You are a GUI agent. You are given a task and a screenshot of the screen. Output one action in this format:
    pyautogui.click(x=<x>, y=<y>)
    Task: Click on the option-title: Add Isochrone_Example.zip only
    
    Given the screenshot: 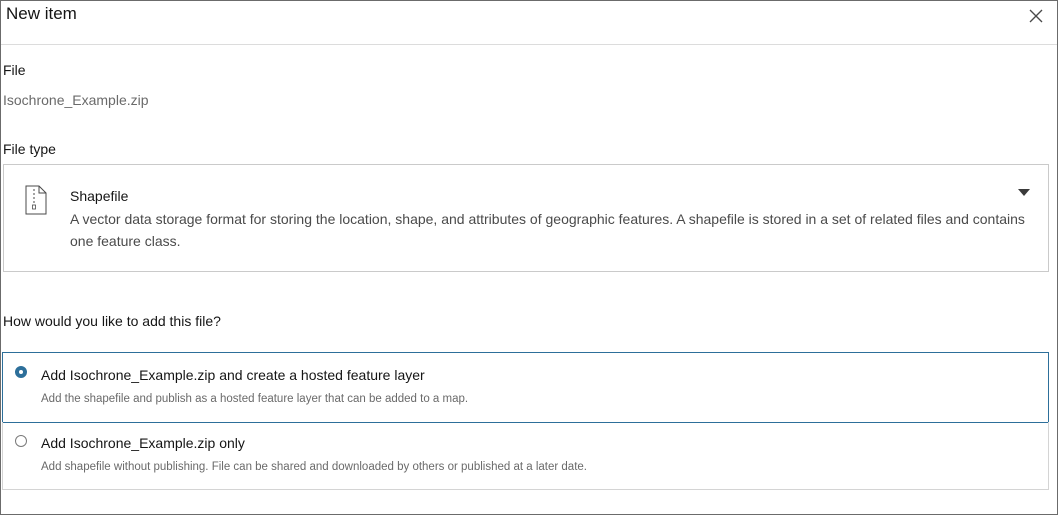 What is the action you would take?
    pyautogui.click(x=143, y=443)
    